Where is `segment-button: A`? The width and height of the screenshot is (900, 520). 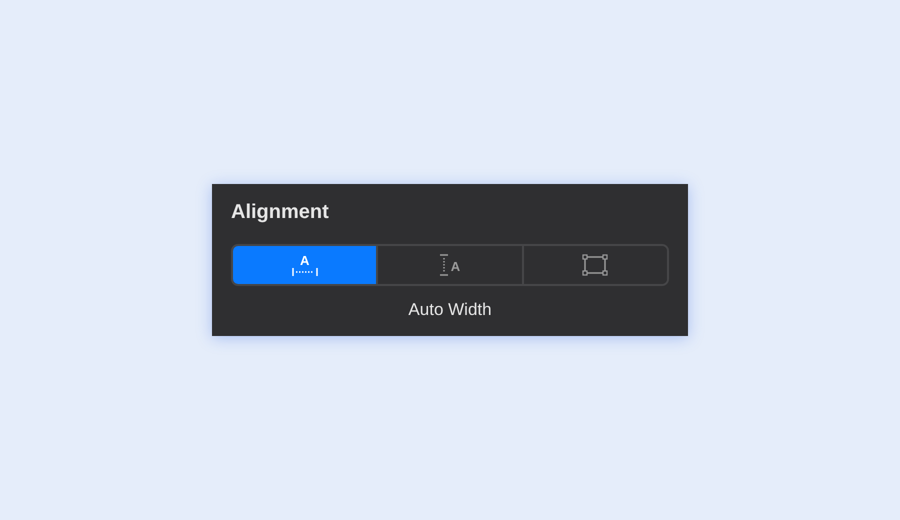
segment-button: A is located at coordinates (304, 265).